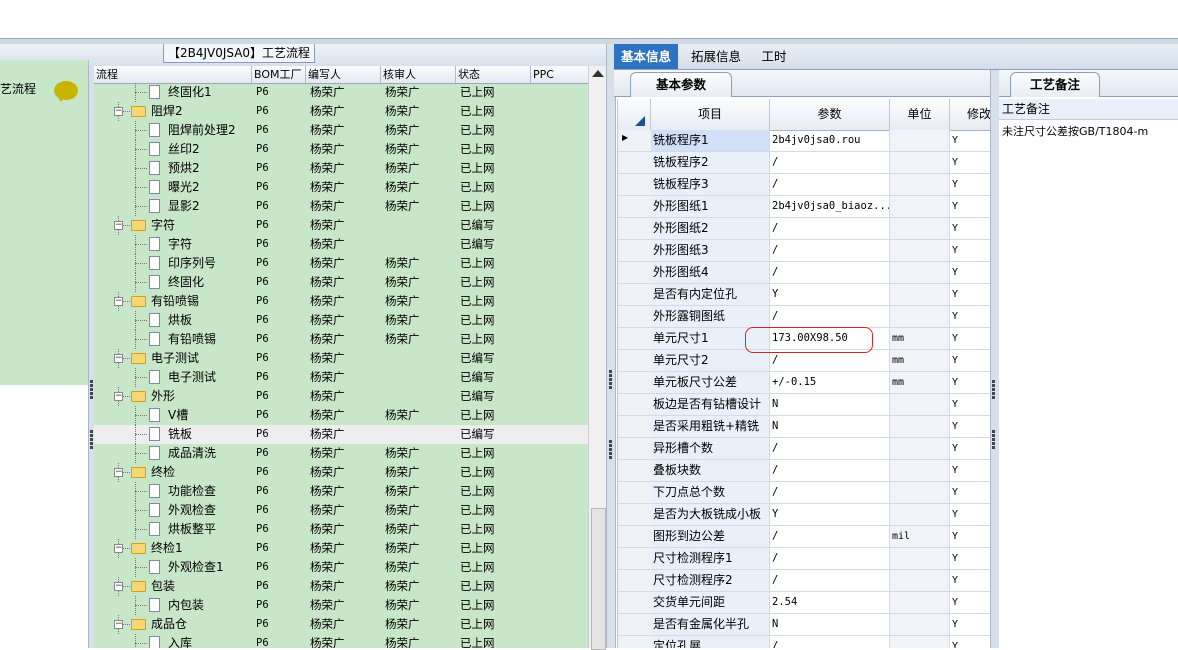  Describe the element at coordinates (18, 88) in the screenshot. I see `left-panel-title: 艺流程` at that location.